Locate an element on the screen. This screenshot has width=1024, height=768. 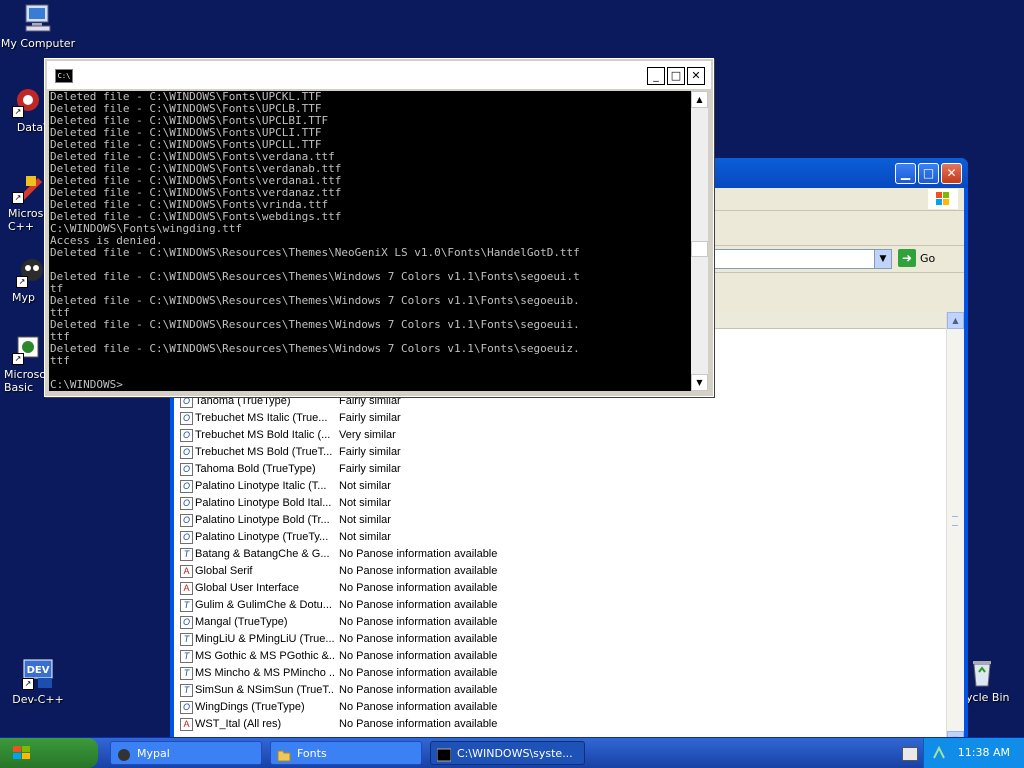
desktop-icon-label: My Computer is located at coordinates (38, 43).